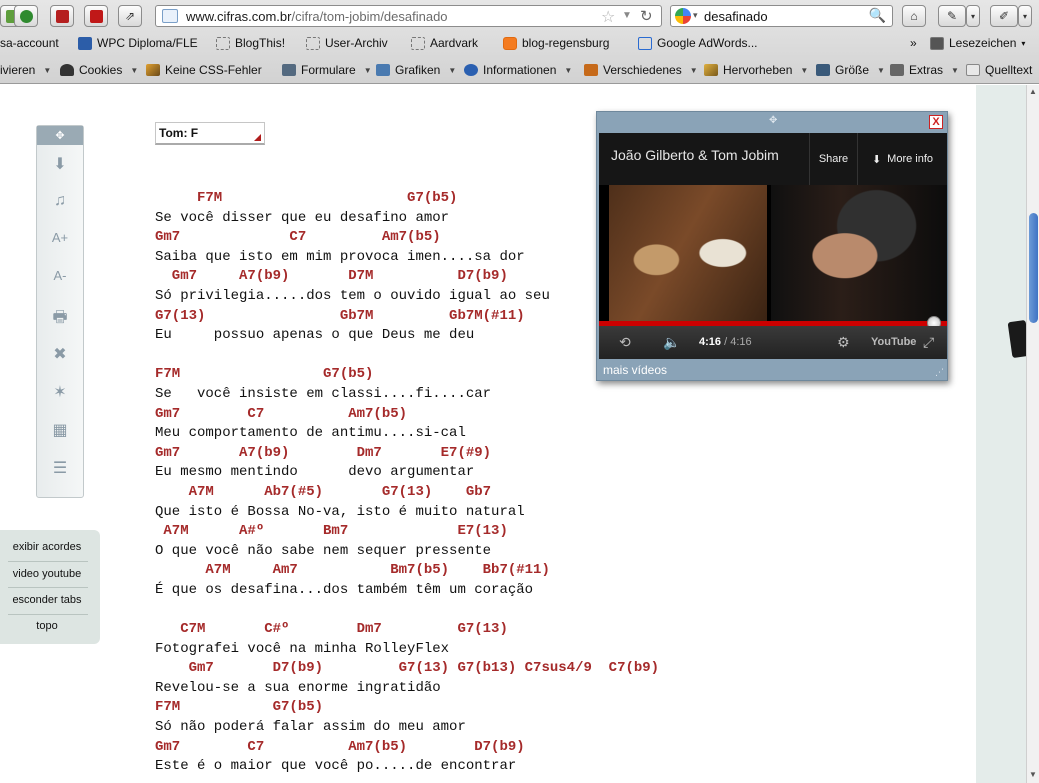 The height and width of the screenshot is (783, 1039). I want to click on book-icon, so click(62, 16).